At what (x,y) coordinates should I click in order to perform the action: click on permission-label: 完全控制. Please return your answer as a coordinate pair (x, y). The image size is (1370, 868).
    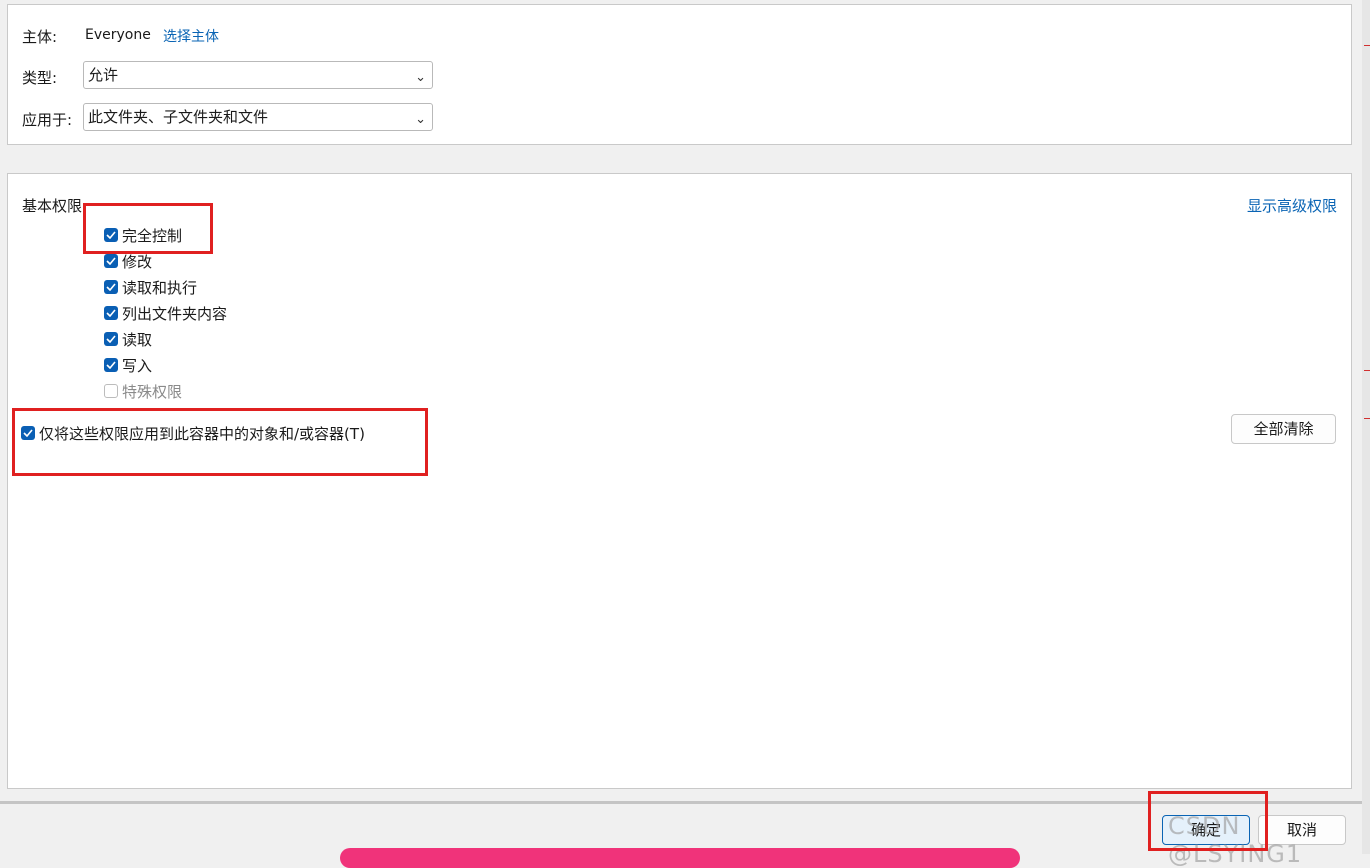
    Looking at the image, I should click on (152, 235).